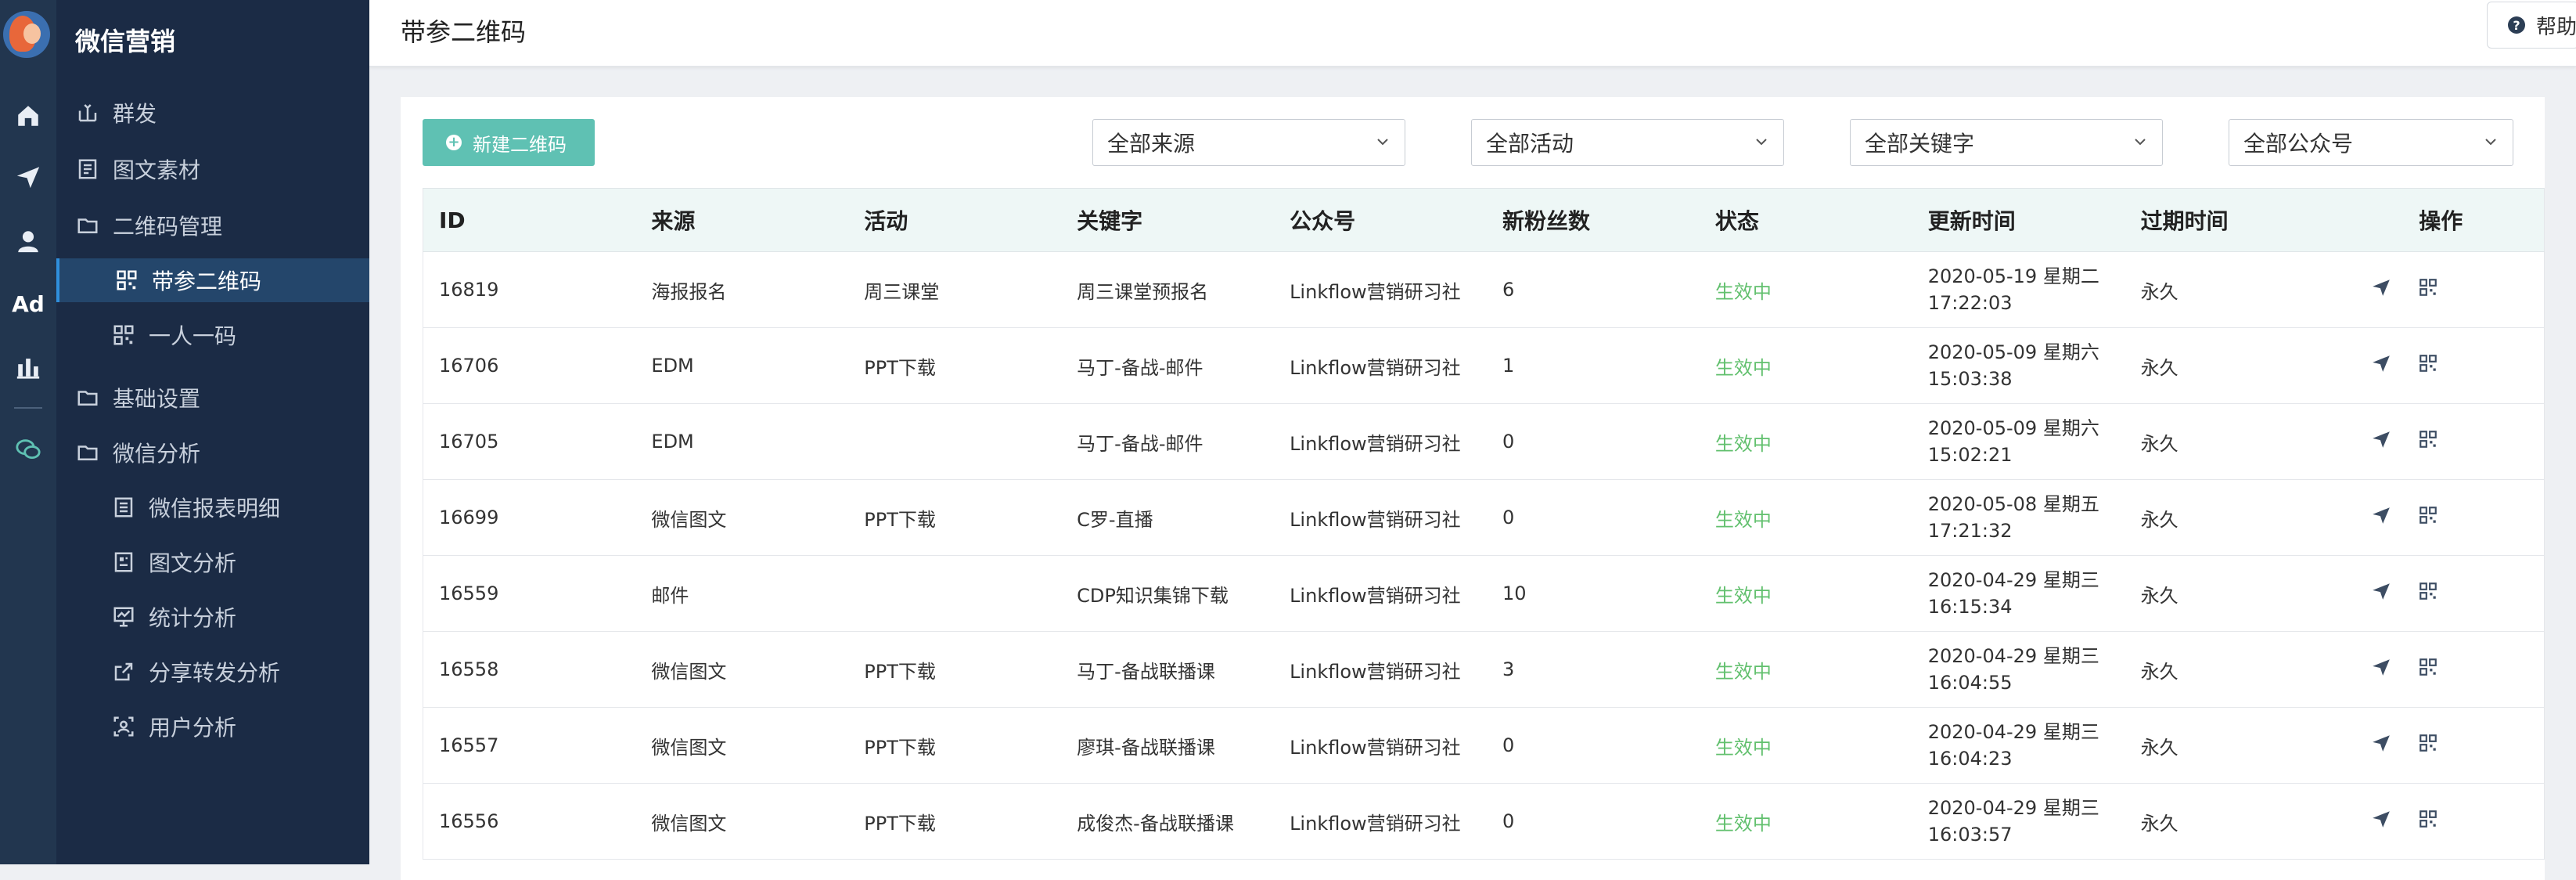 The width and height of the screenshot is (2576, 880). What do you see at coordinates (28, 304) in the screenshot?
I see `ad-icon: Ad` at bounding box center [28, 304].